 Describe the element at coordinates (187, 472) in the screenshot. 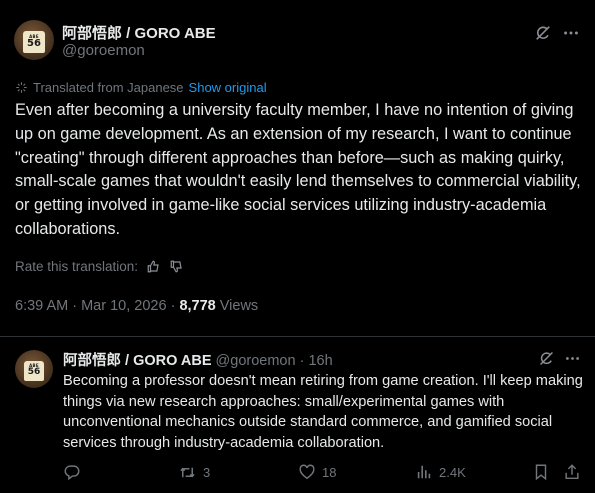

I see `repost-icon` at that location.